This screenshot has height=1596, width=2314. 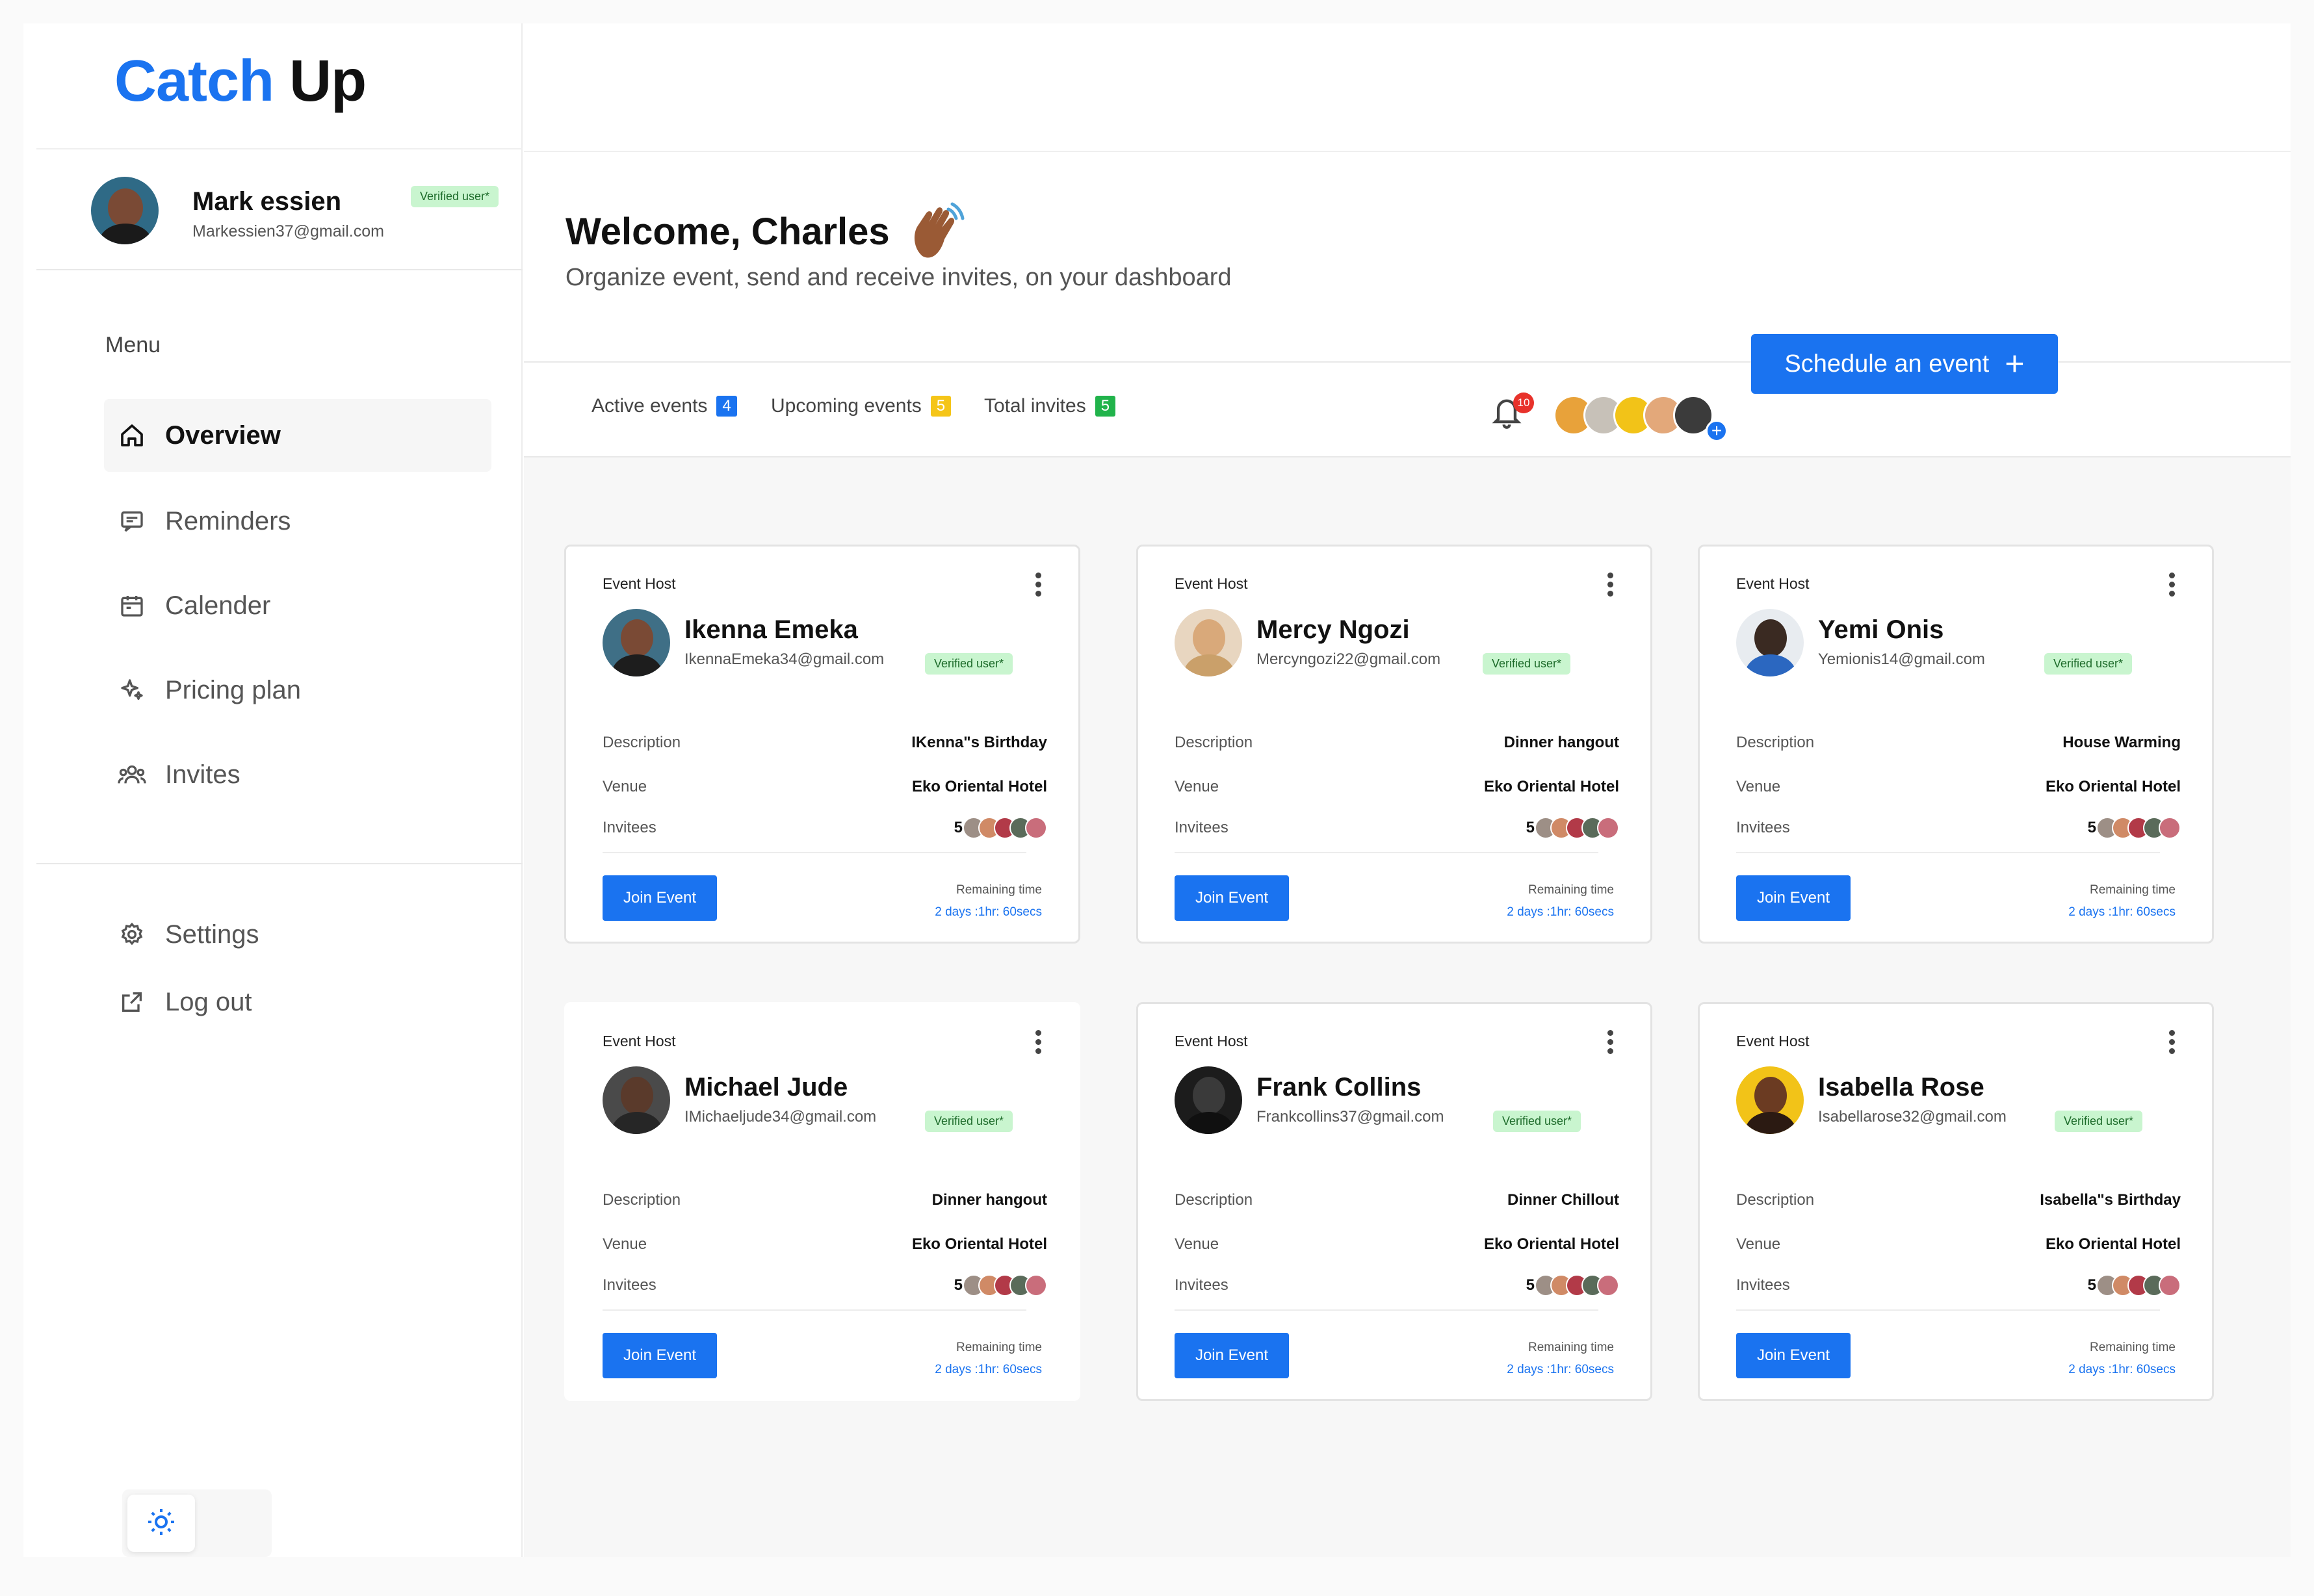 What do you see at coordinates (267, 201) in the screenshot?
I see `profile-name: Mark essien` at bounding box center [267, 201].